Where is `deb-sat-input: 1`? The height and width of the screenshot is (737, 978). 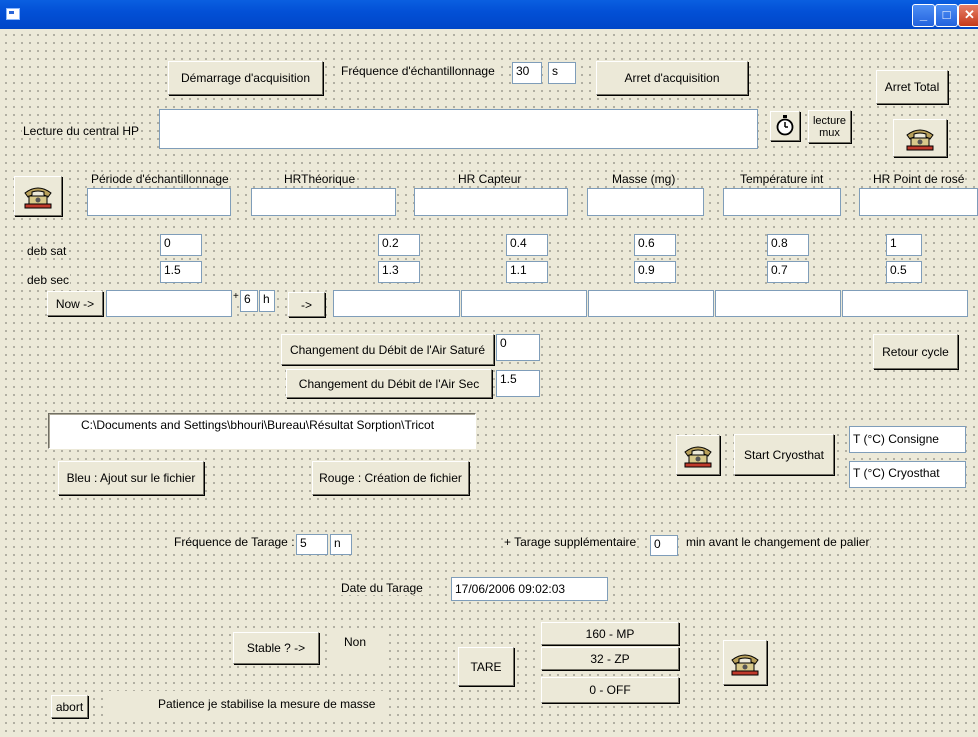
deb-sat-input: 1 is located at coordinates (904, 245).